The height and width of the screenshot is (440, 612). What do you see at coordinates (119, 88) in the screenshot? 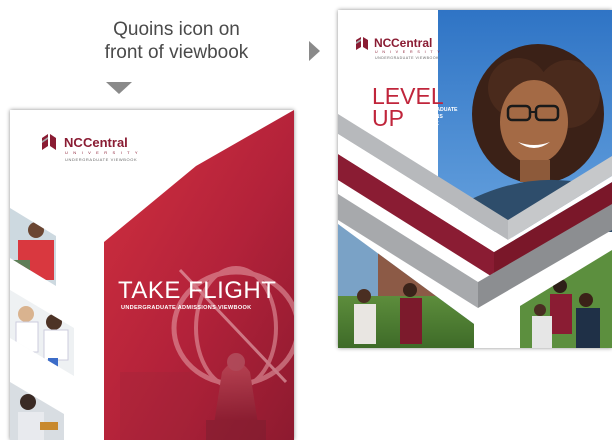
I see `arrow-down-icon` at bounding box center [119, 88].